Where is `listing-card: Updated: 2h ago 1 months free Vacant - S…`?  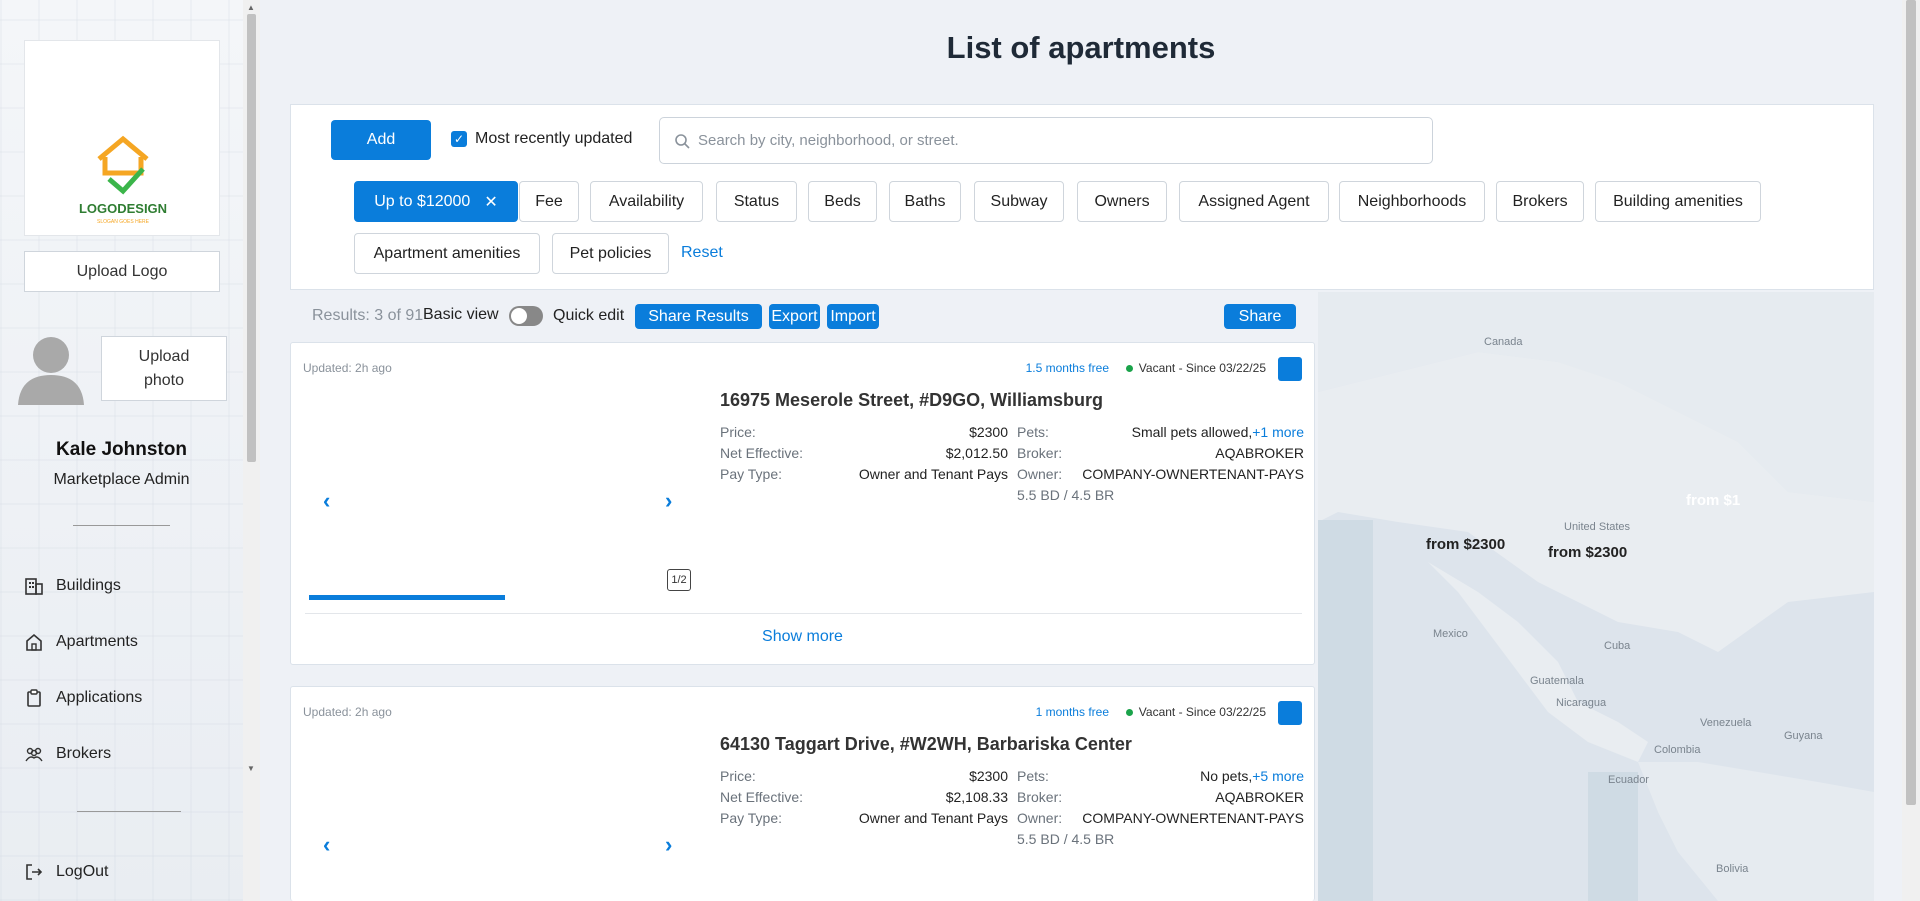 listing-card: Updated: 2h ago 1 months free Vacant - S… is located at coordinates (802, 793).